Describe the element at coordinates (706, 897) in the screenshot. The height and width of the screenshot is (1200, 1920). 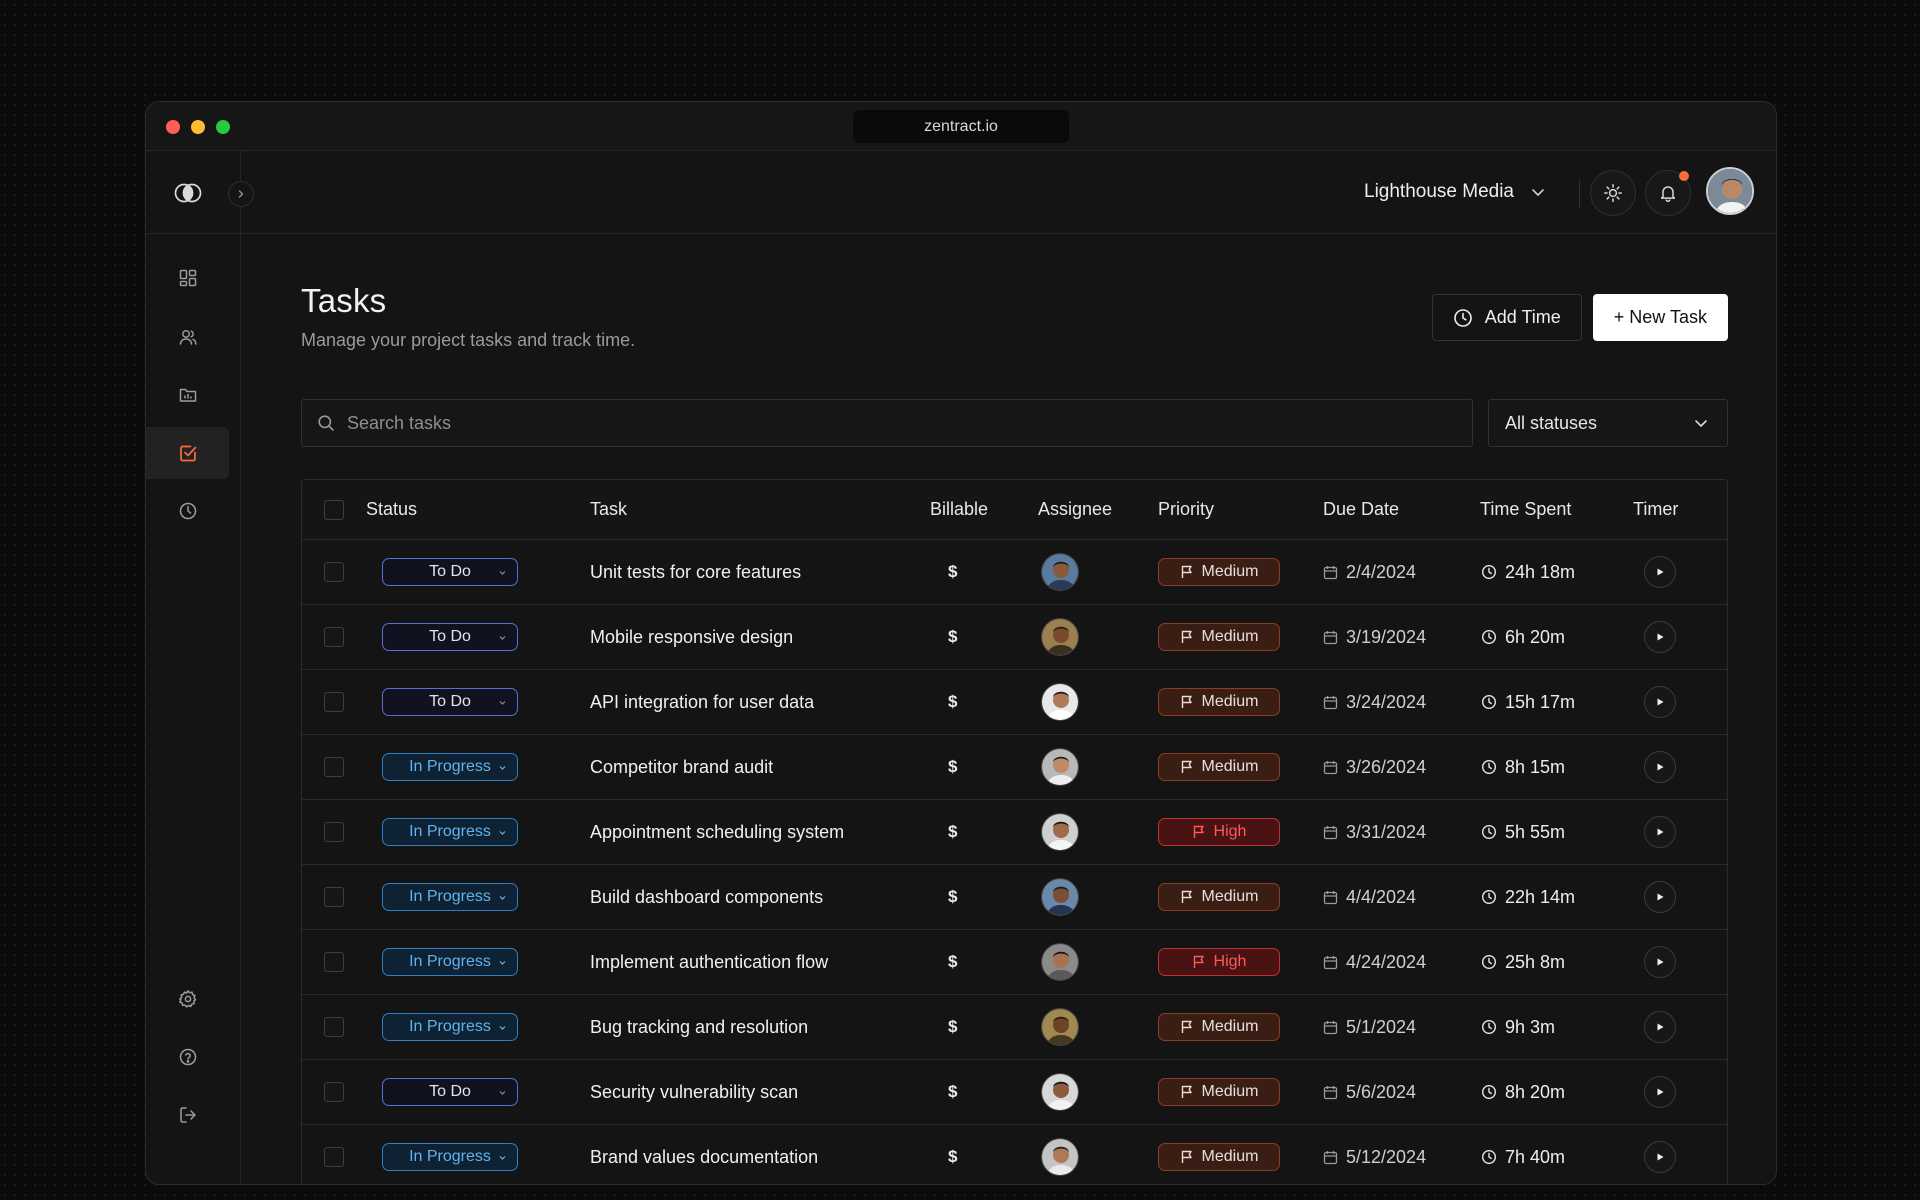
I see `task-name: Build dashboard components` at that location.